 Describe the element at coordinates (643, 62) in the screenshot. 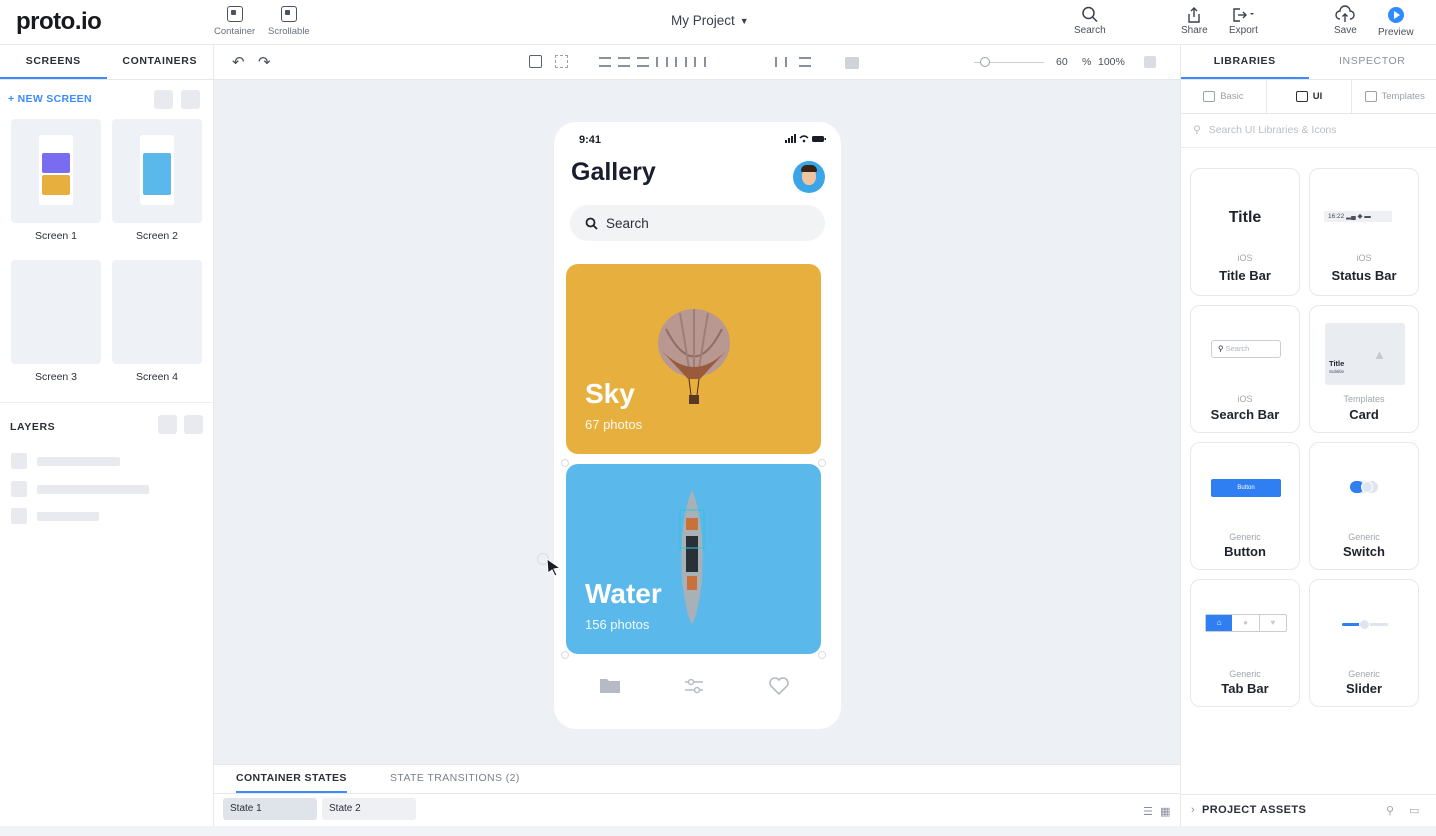

I see `align-bottom-icon` at that location.